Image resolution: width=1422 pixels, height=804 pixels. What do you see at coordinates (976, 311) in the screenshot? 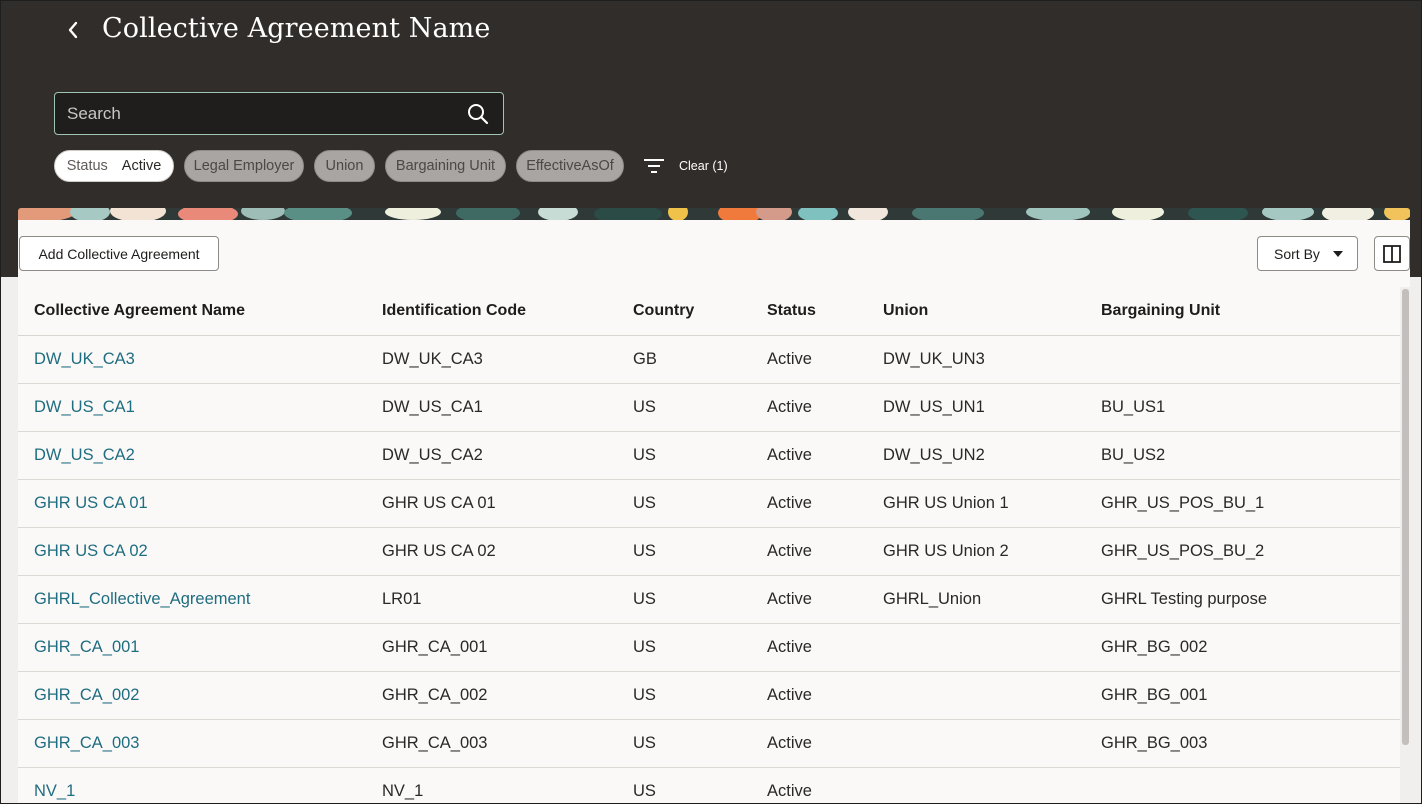
I see `column-header-union: Union` at bounding box center [976, 311].